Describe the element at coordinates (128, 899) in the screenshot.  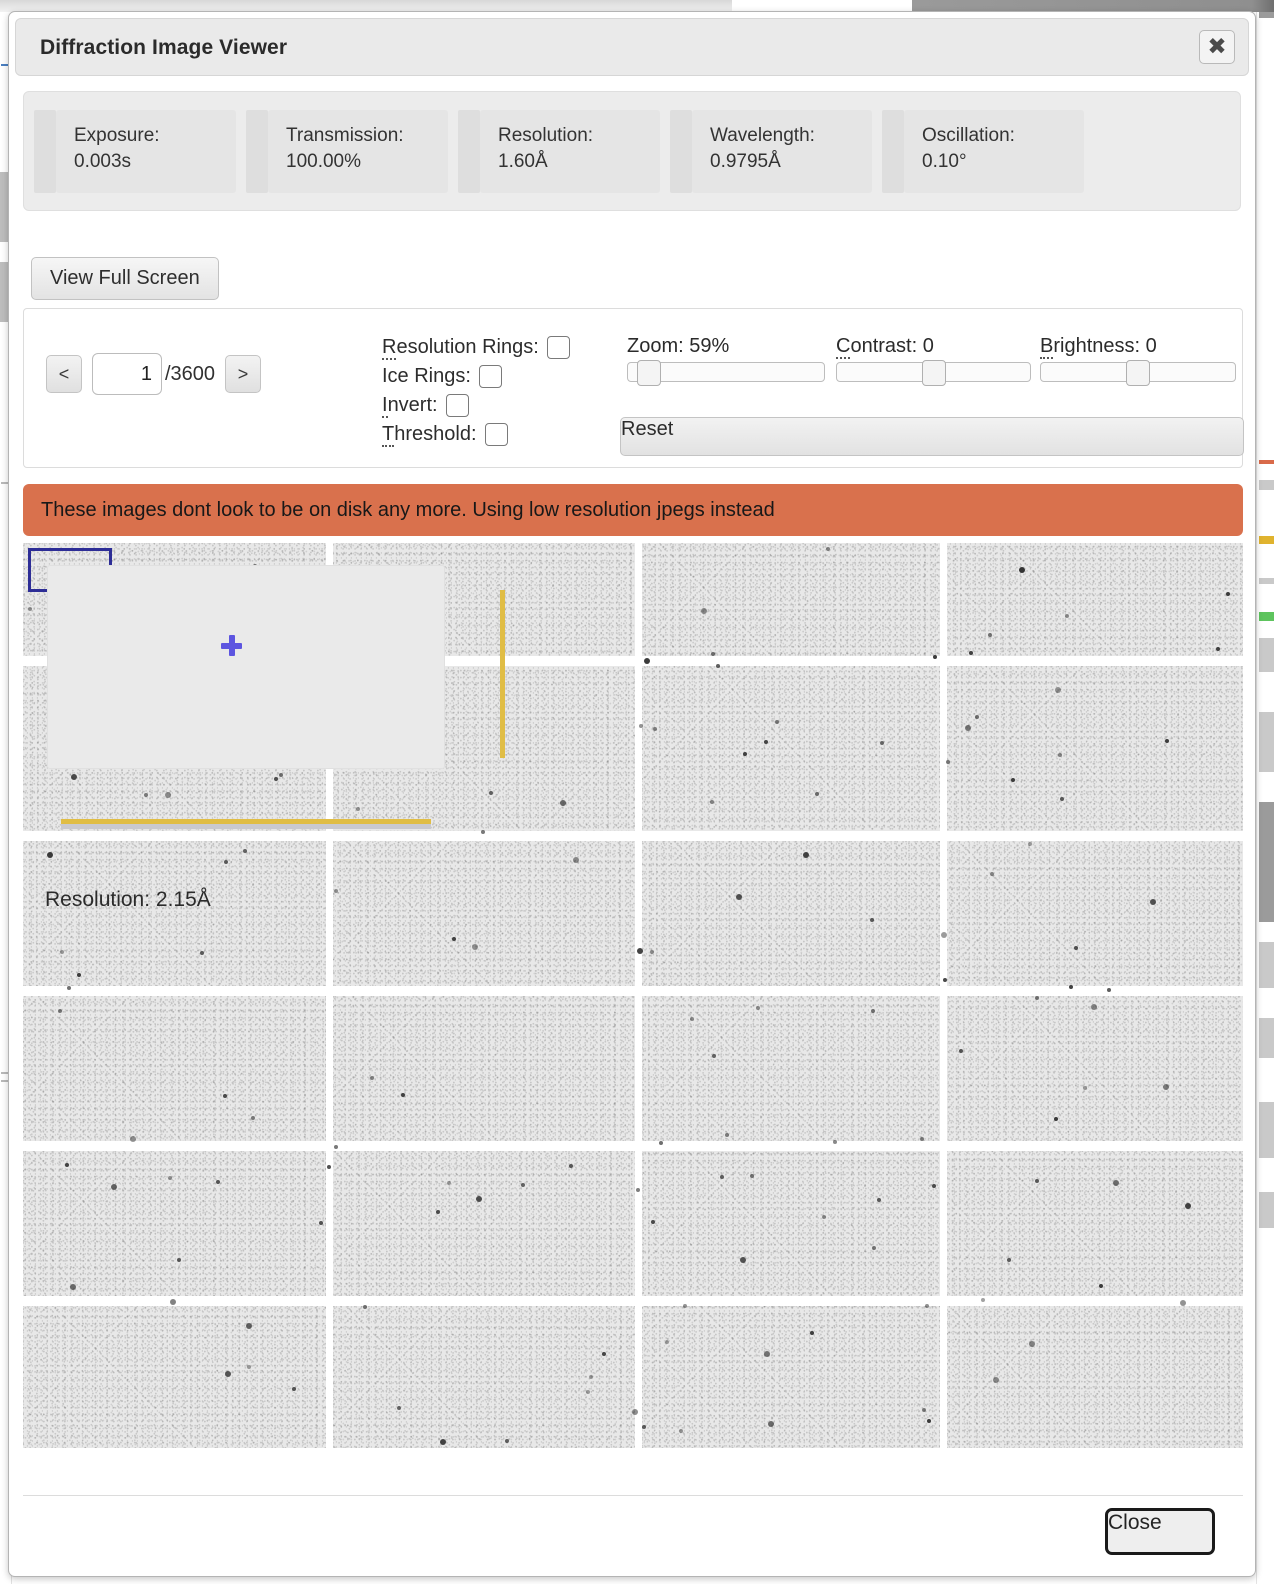
I see `resolution-overlay-label: Resolution: 2.15Å` at that location.